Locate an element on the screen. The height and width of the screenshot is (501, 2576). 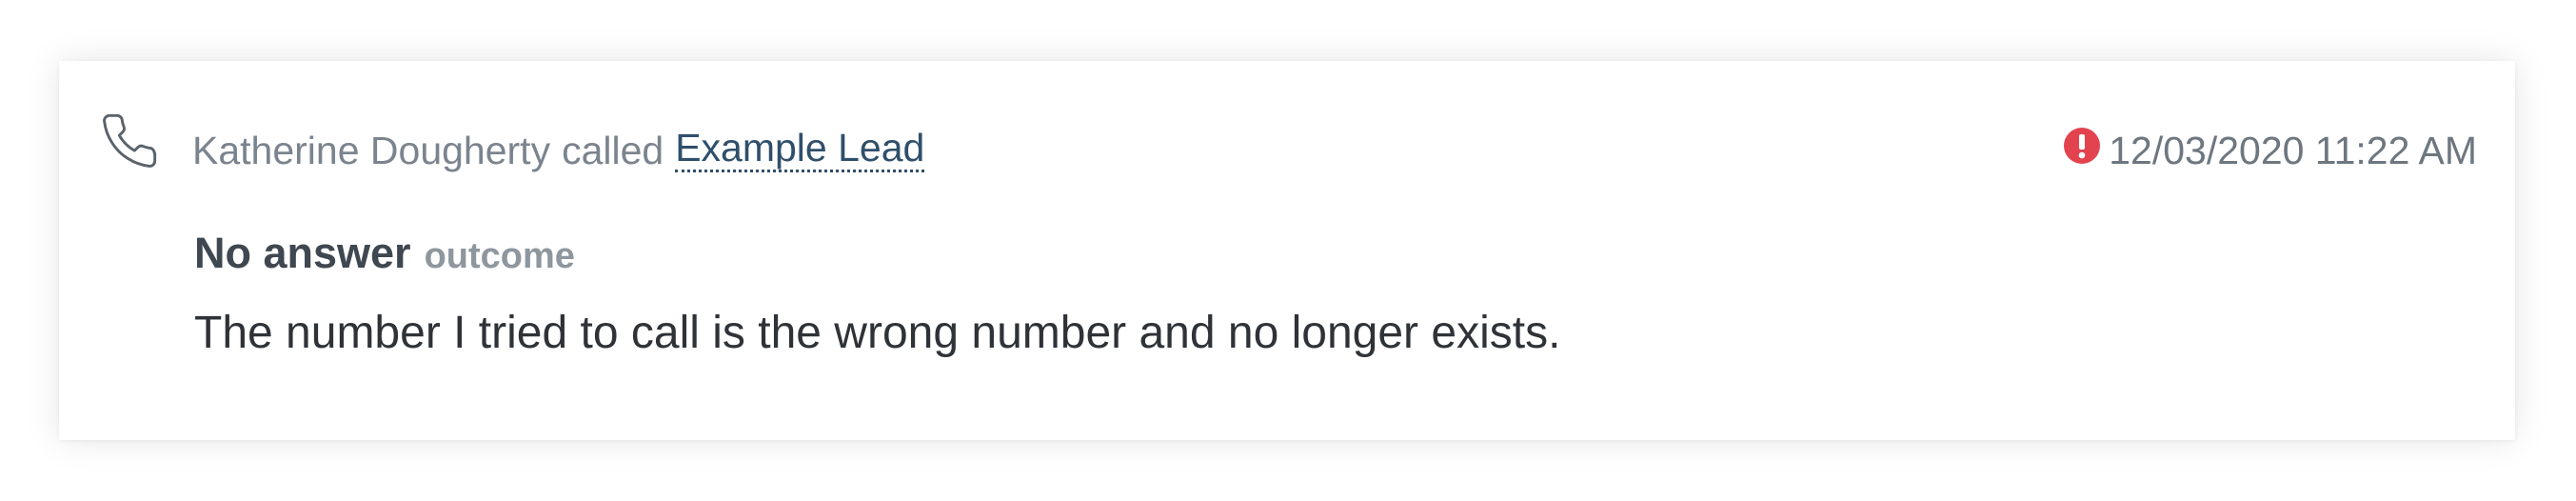
caller-name: Katherine Dougherty is located at coordinates (372, 150).